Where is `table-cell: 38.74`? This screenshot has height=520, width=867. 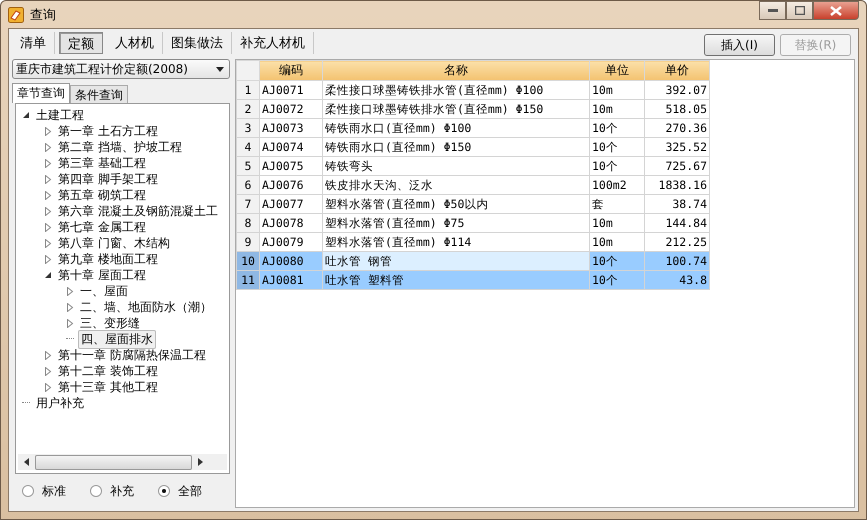
table-cell: 38.74 is located at coordinates (677, 204).